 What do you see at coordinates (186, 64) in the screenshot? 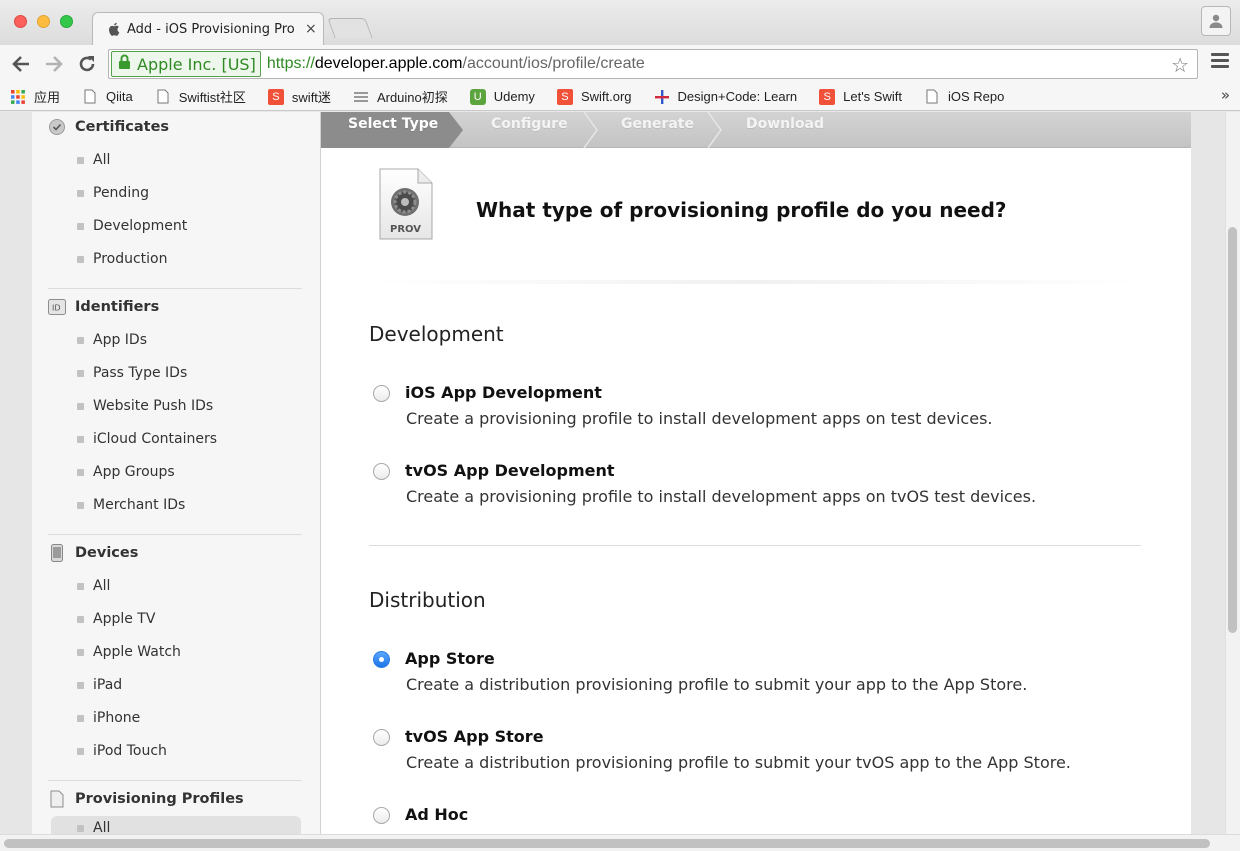
I see `ev-certificate-badge: Apple Inc. [US]` at bounding box center [186, 64].